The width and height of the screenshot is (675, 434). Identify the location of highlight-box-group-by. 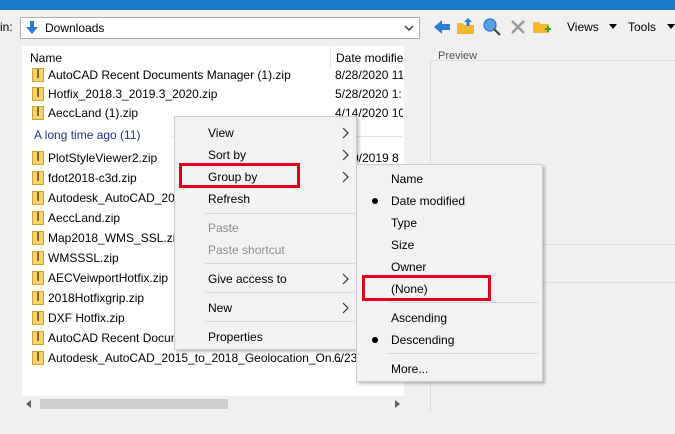
(239, 175).